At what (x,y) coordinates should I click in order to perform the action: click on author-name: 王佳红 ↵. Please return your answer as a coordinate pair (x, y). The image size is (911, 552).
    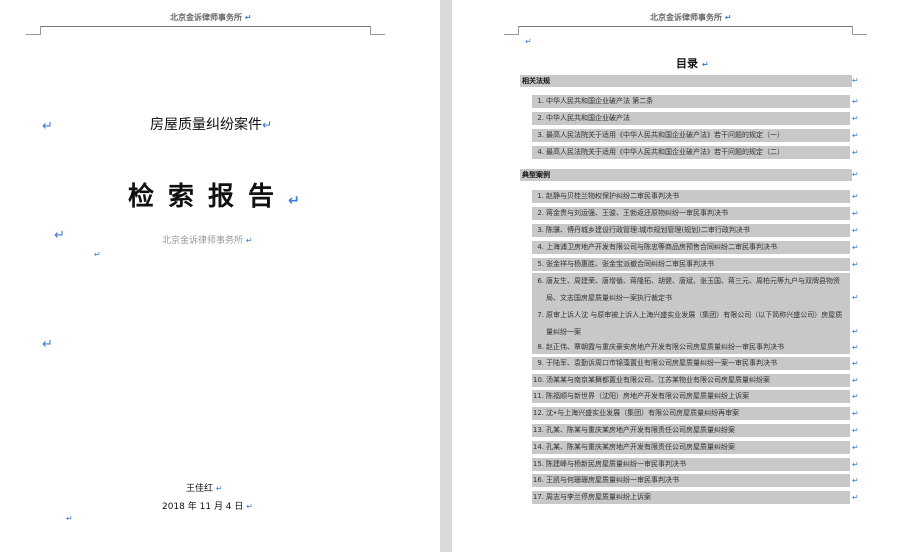
    Looking at the image, I should click on (204, 487).